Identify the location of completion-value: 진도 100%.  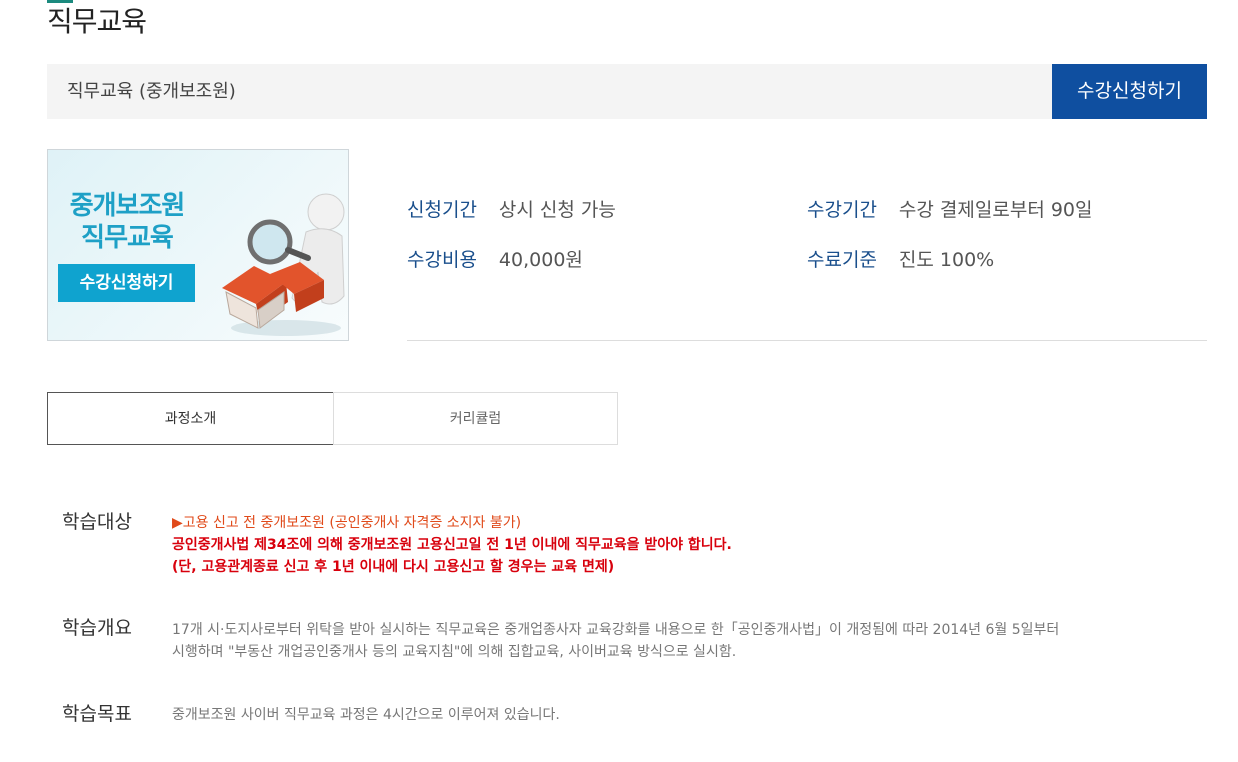
(946, 260).